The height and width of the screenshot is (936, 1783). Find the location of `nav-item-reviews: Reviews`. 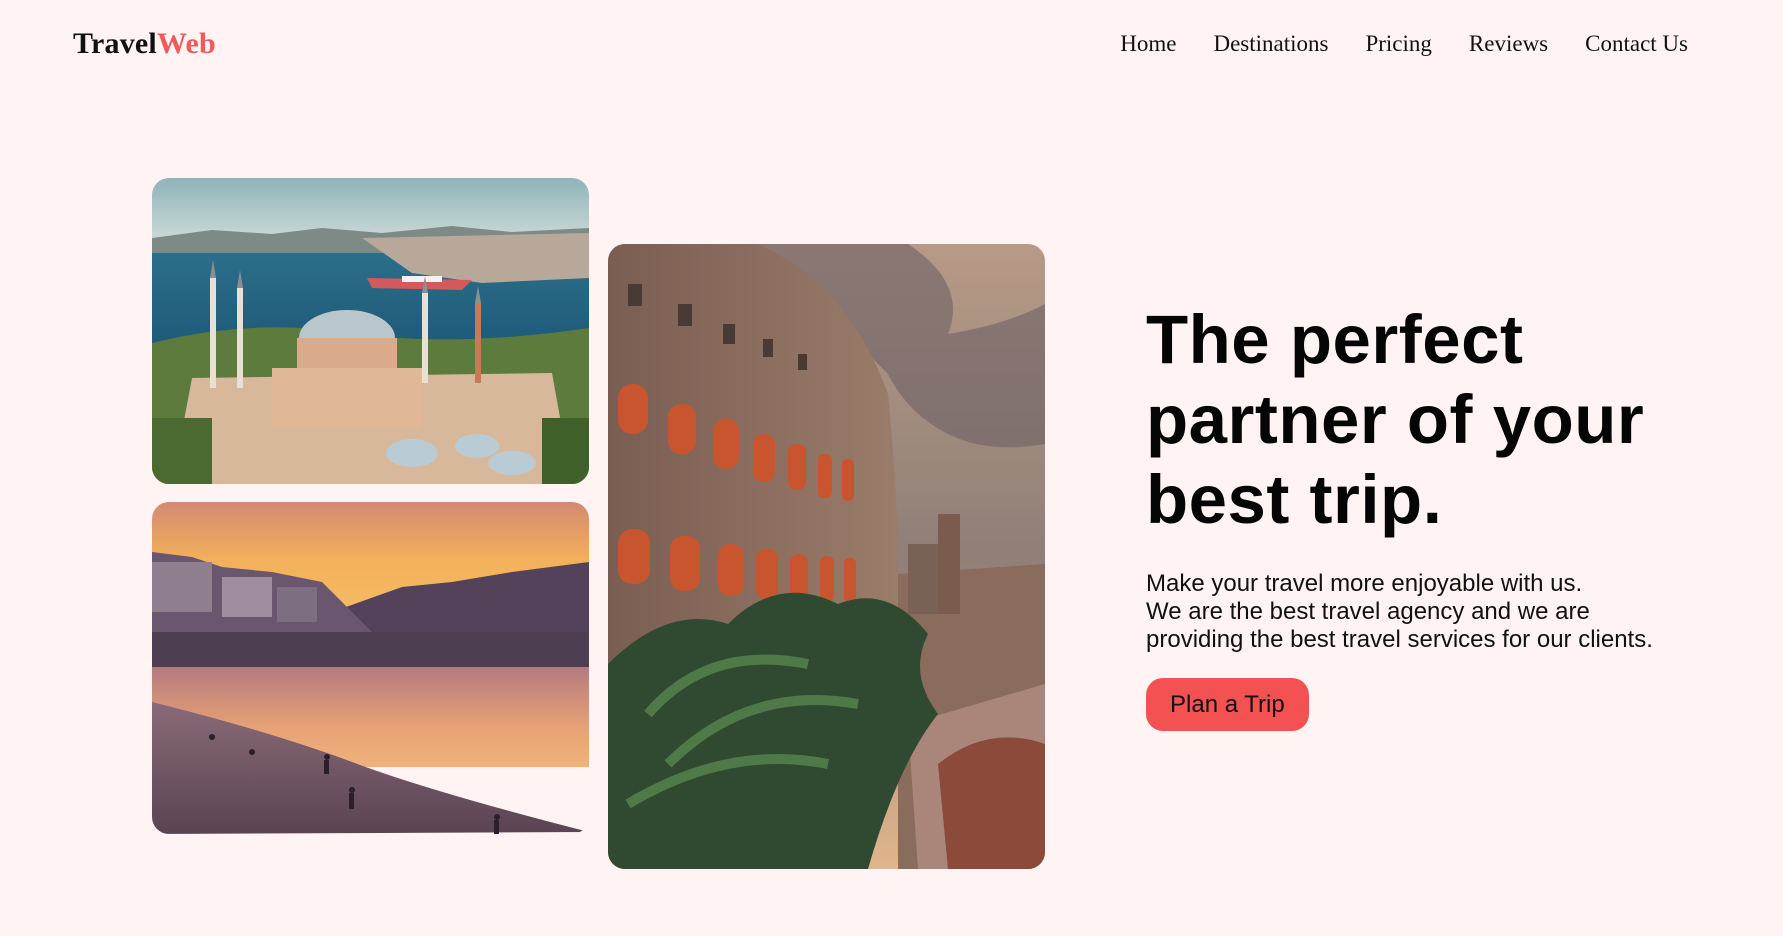

nav-item-reviews: Reviews is located at coordinates (1508, 44).